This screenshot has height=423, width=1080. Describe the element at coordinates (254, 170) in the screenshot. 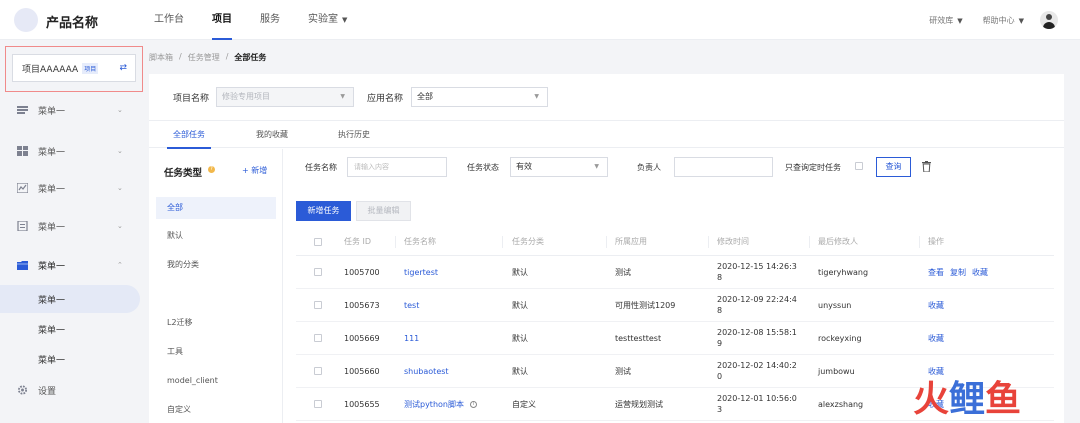

I see `add-task-type-button: + 新增` at that location.